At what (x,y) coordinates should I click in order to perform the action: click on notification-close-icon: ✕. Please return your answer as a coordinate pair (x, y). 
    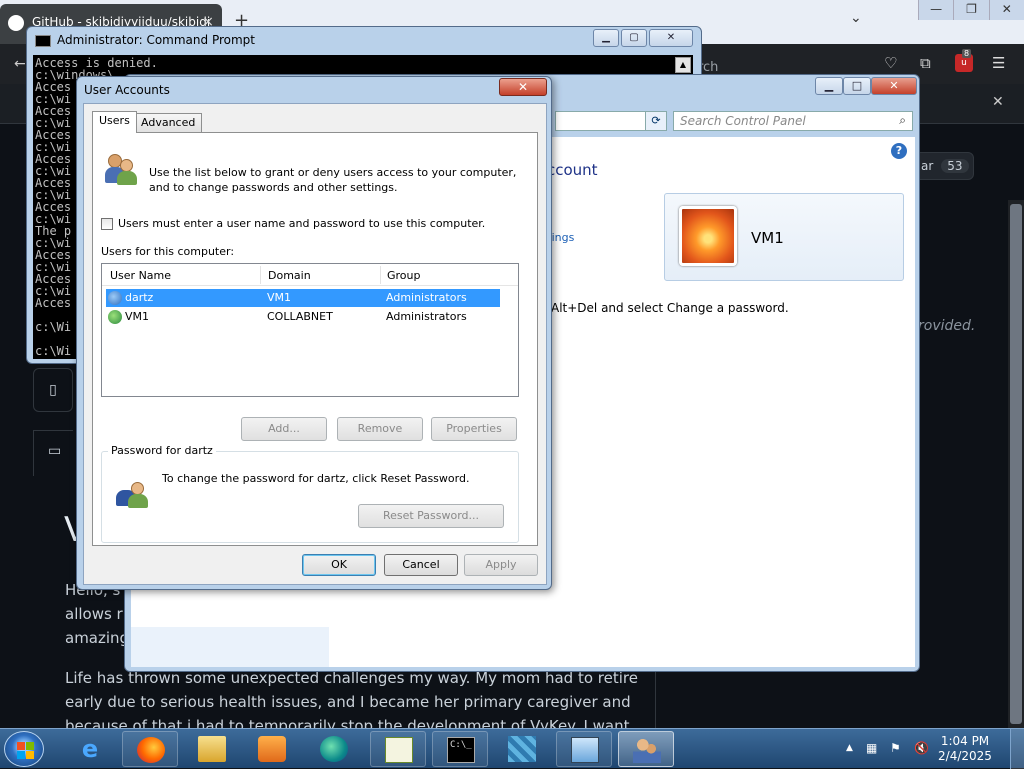
    Looking at the image, I should click on (998, 102).